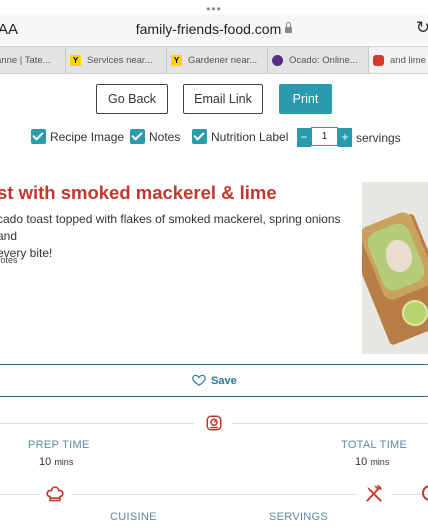 Image resolution: width=428 pixels, height=528 pixels. Describe the element at coordinates (133, 517) in the screenshot. I see `cuisine-label: CUISINE` at that location.